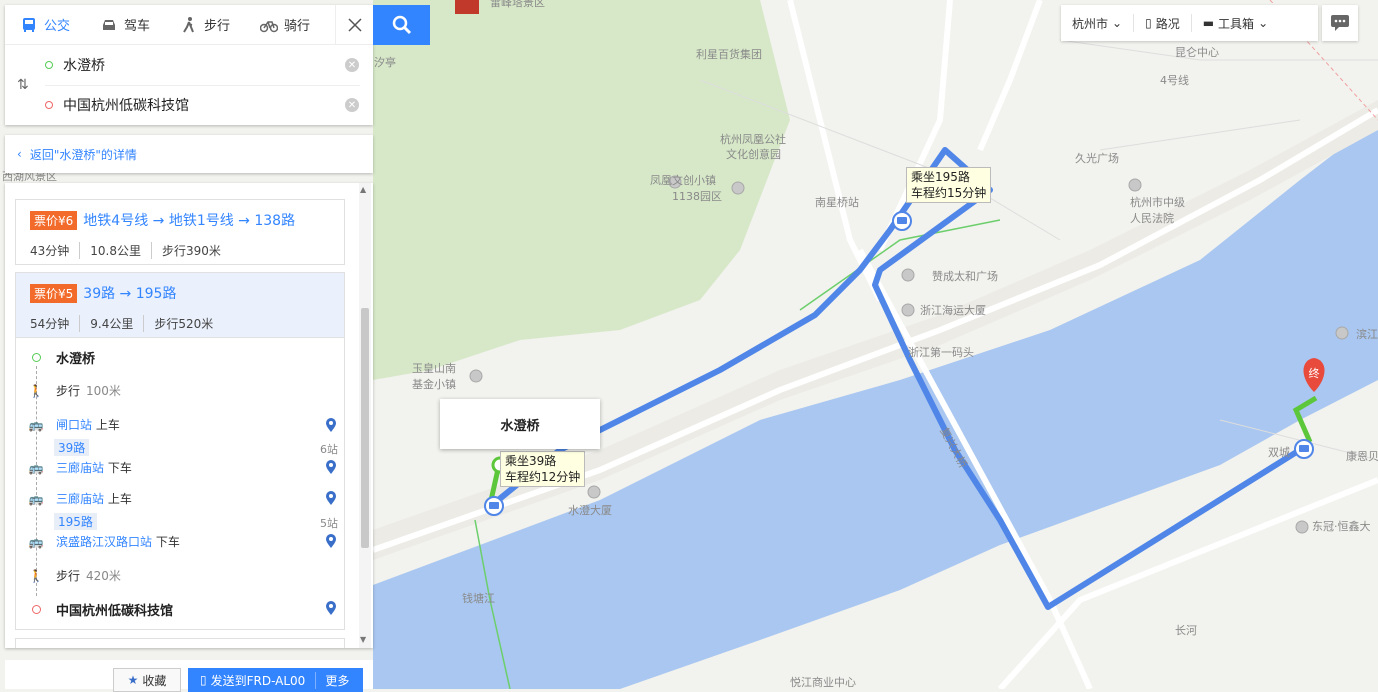 The width and height of the screenshot is (1378, 692). I want to click on bottom-actions: ★ 收藏 ▯ 发送到FRD-AL00 更多, so click(189, 676).